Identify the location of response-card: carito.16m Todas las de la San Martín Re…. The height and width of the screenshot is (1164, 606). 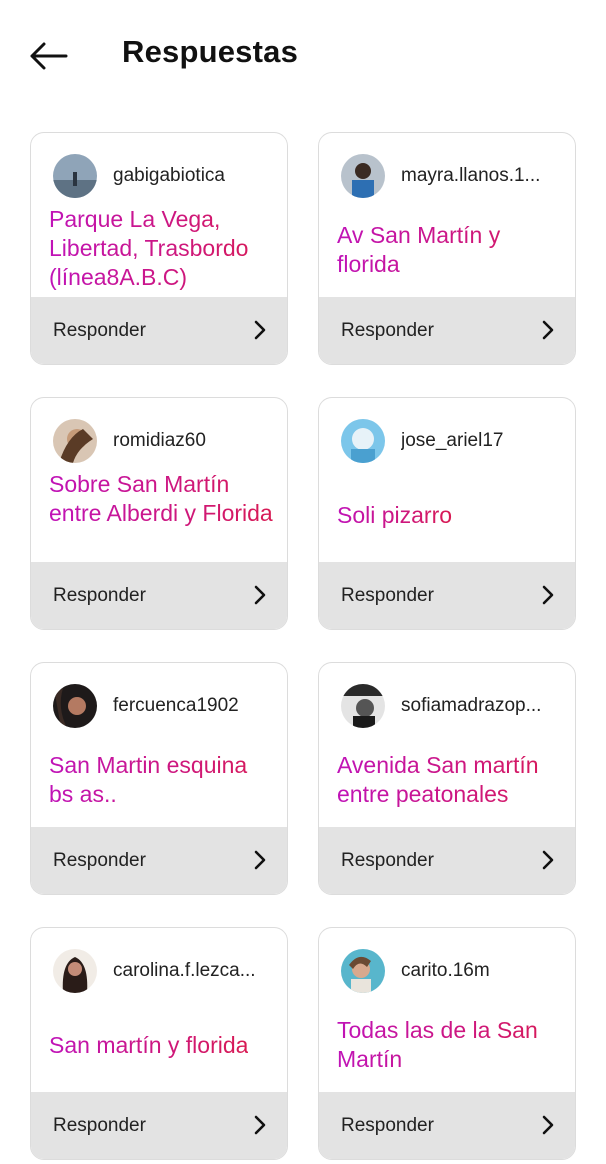
(447, 1043).